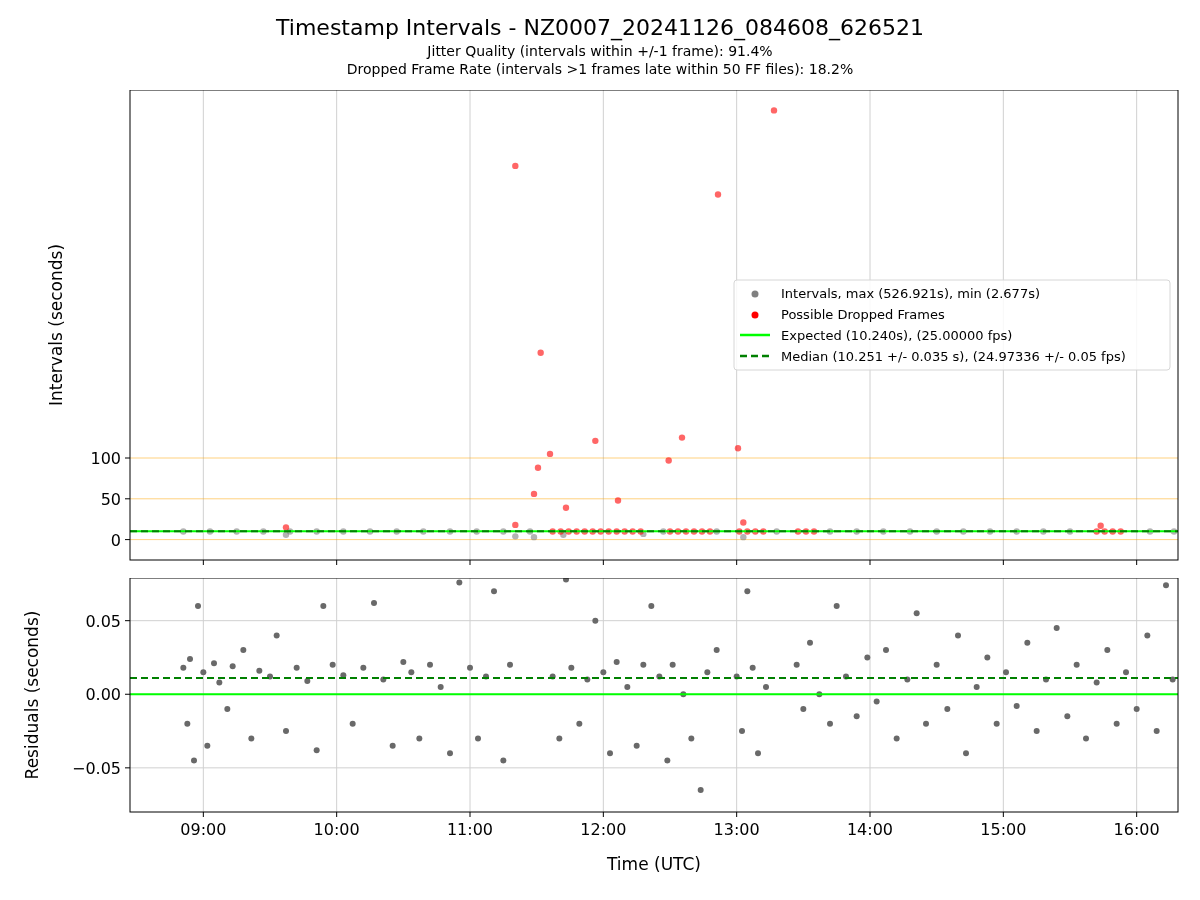 The width and height of the screenshot is (1200, 900). What do you see at coordinates (336, 829) in the screenshot?
I see `tick-label: 10:00` at bounding box center [336, 829].